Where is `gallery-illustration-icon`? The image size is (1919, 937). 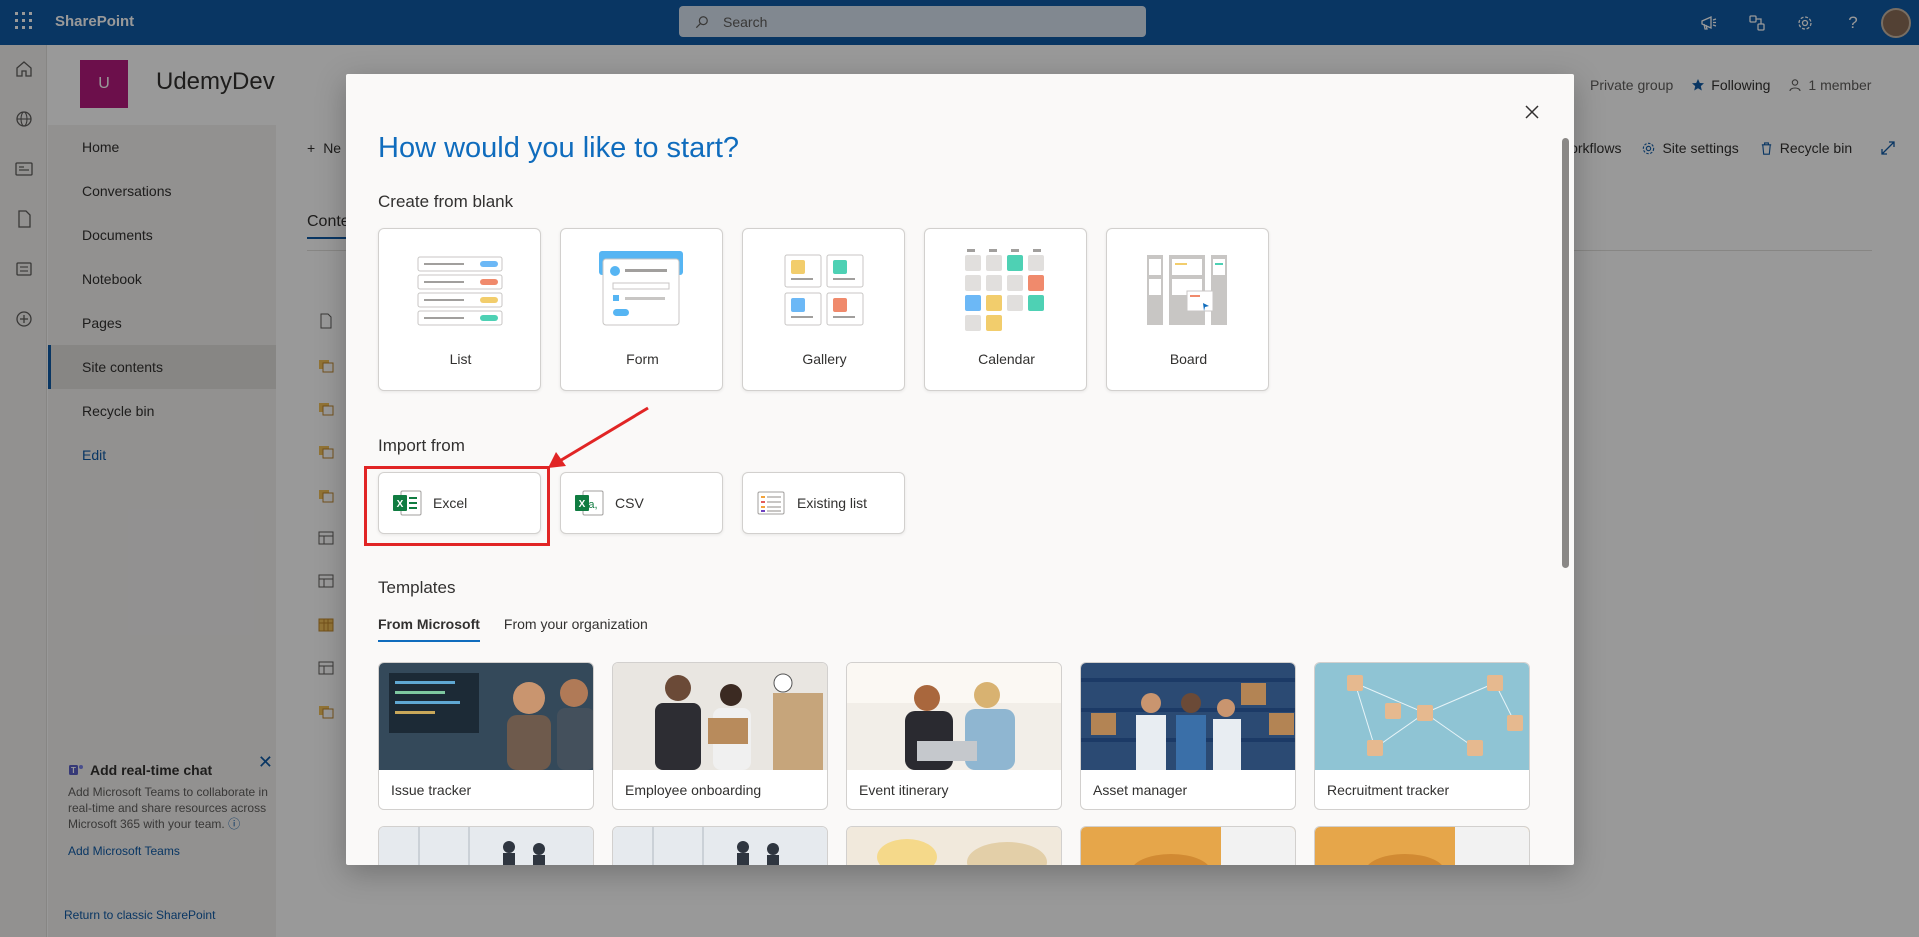 gallery-illustration-icon is located at coordinates (824, 290).